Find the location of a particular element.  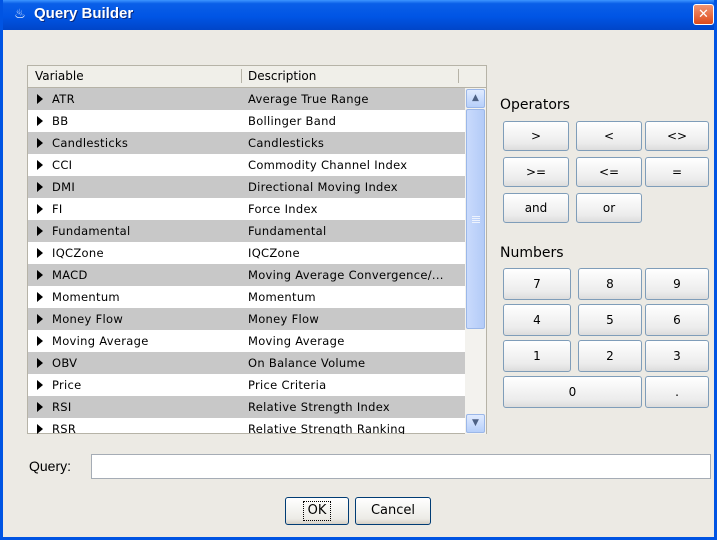

number-5-button: 5 is located at coordinates (610, 320).